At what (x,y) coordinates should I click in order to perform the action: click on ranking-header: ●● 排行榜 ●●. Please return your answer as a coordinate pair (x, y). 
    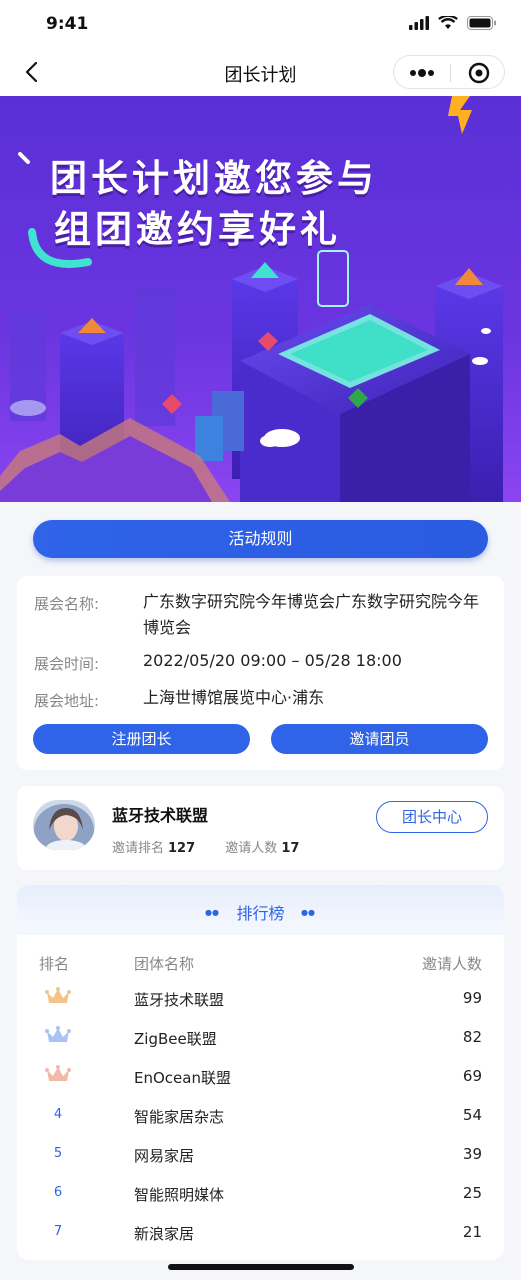
    Looking at the image, I should click on (260, 910).